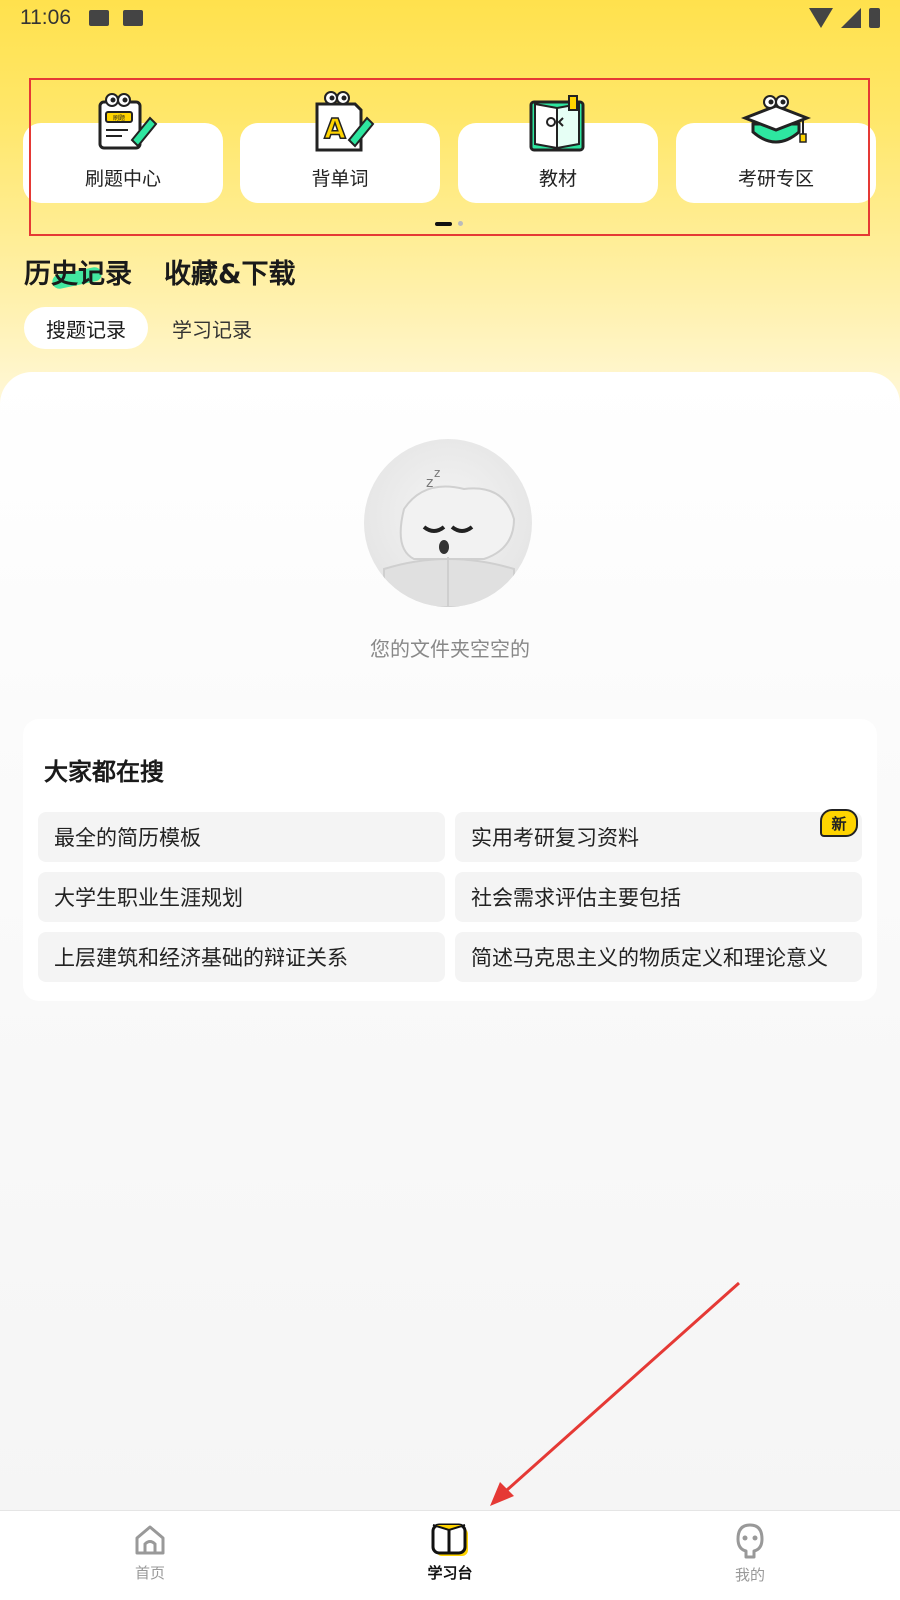  What do you see at coordinates (658, 837) in the screenshot?
I see `hot-search-item: 实用考研复习资料` at bounding box center [658, 837].